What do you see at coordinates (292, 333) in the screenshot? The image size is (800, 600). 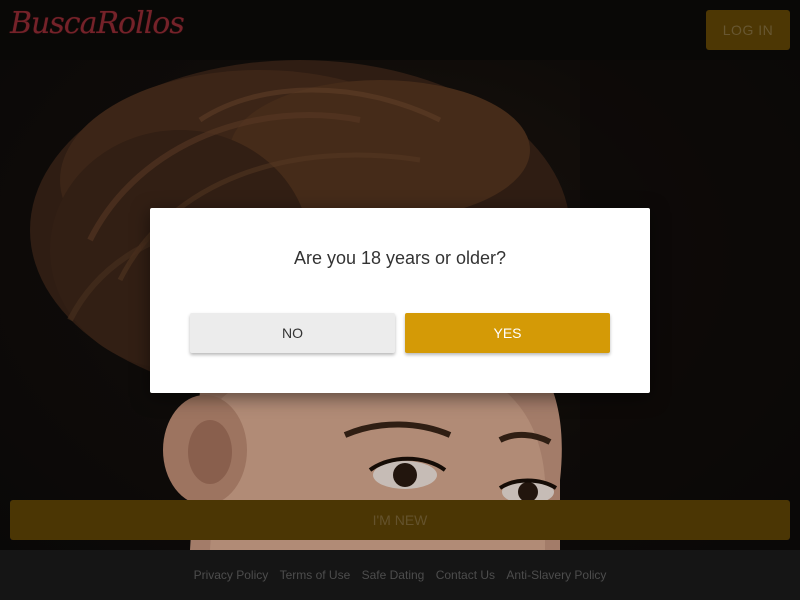 I see `no-button: NO` at bounding box center [292, 333].